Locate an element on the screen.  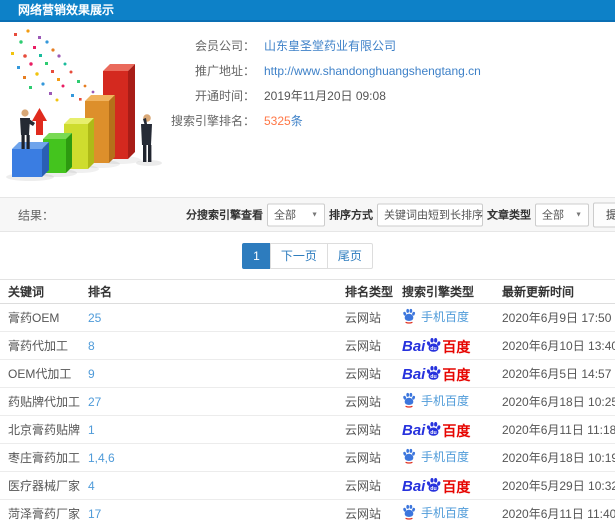
updated-time-cell: 2020年5月29日 10:32 is located at coordinates (554, 485).